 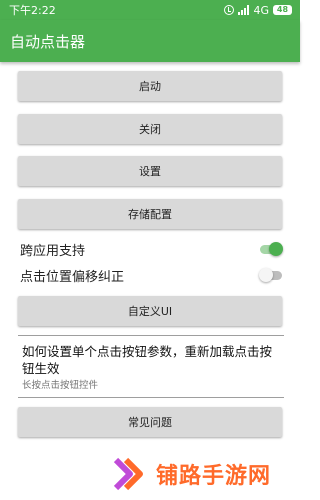 I want to click on alarm-icon, so click(x=229, y=10).